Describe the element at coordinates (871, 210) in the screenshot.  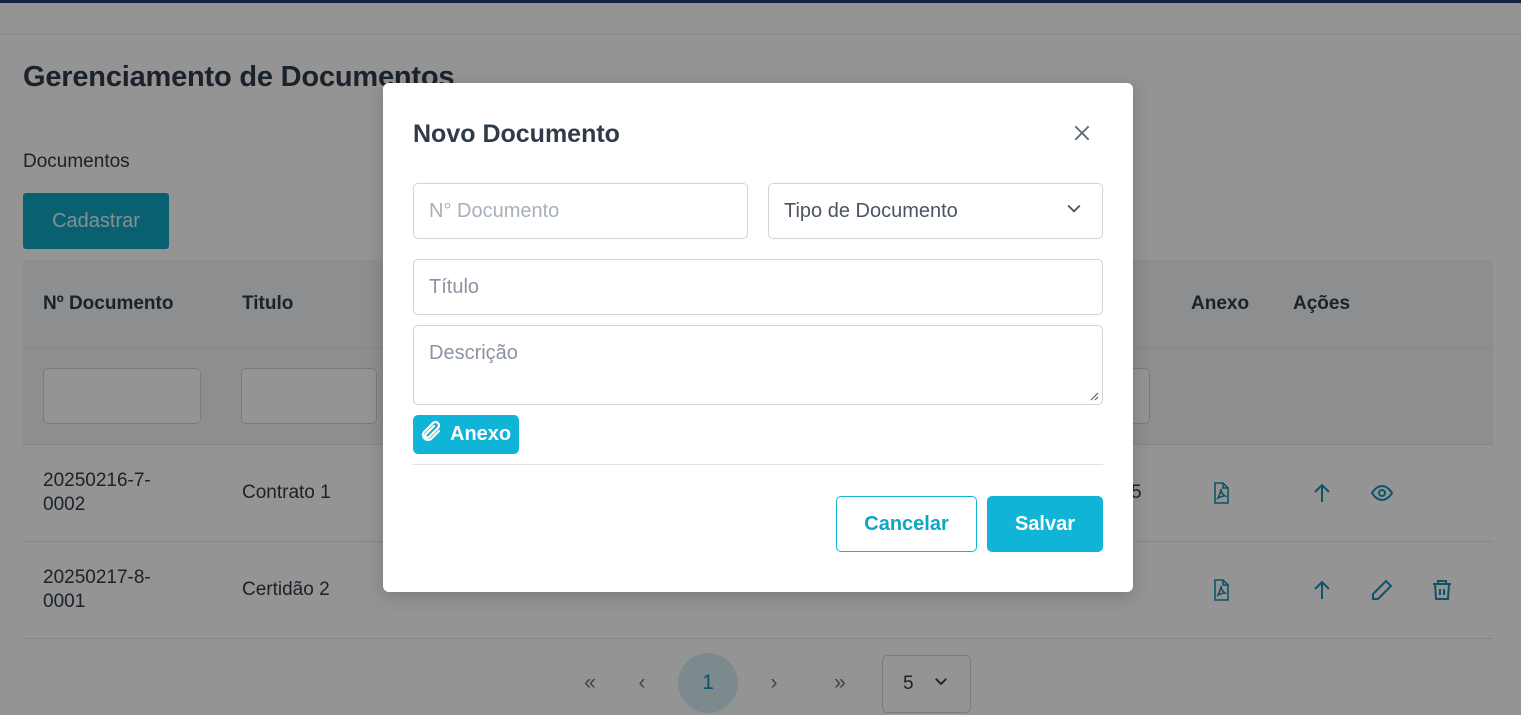
I see `document-type-placeholder: Tipo de Documento` at that location.